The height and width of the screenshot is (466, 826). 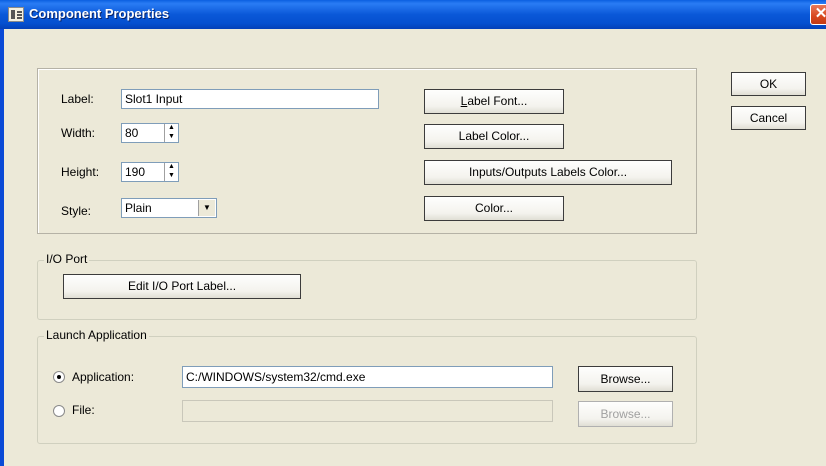 What do you see at coordinates (78, 133) in the screenshot?
I see `width-caption: Width:` at bounding box center [78, 133].